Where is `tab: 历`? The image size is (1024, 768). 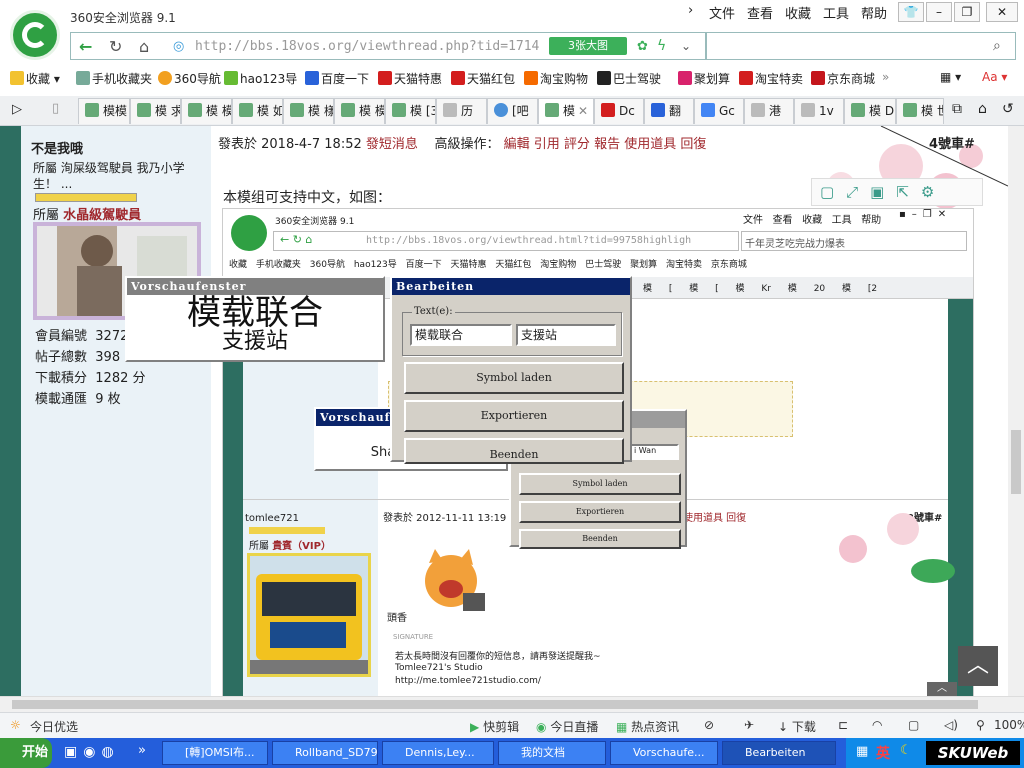
tab: 历 is located at coordinates (461, 111).